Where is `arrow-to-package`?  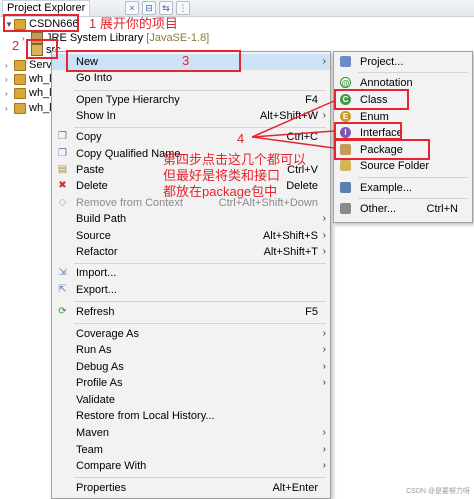 arrow-to-package is located at coordinates (293, 142).